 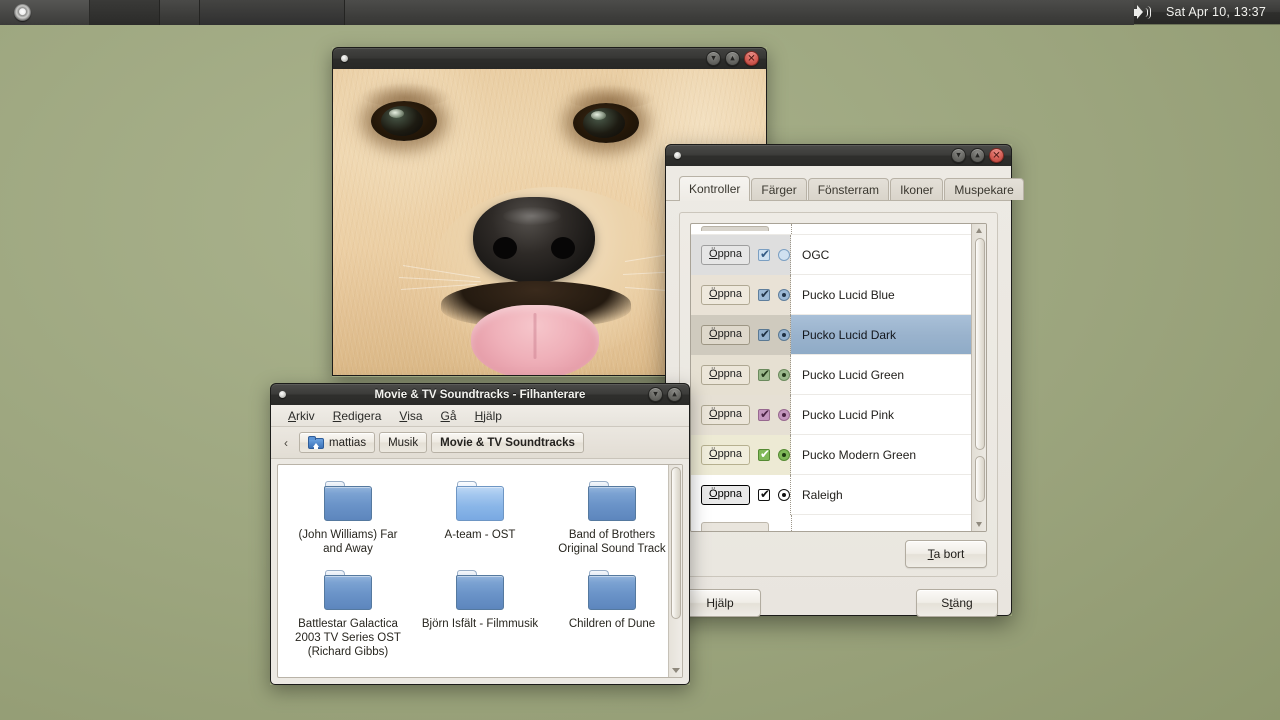 What do you see at coordinates (480, 624) in the screenshot?
I see `file-name-label: Björn Isfält - Filmmusik` at bounding box center [480, 624].